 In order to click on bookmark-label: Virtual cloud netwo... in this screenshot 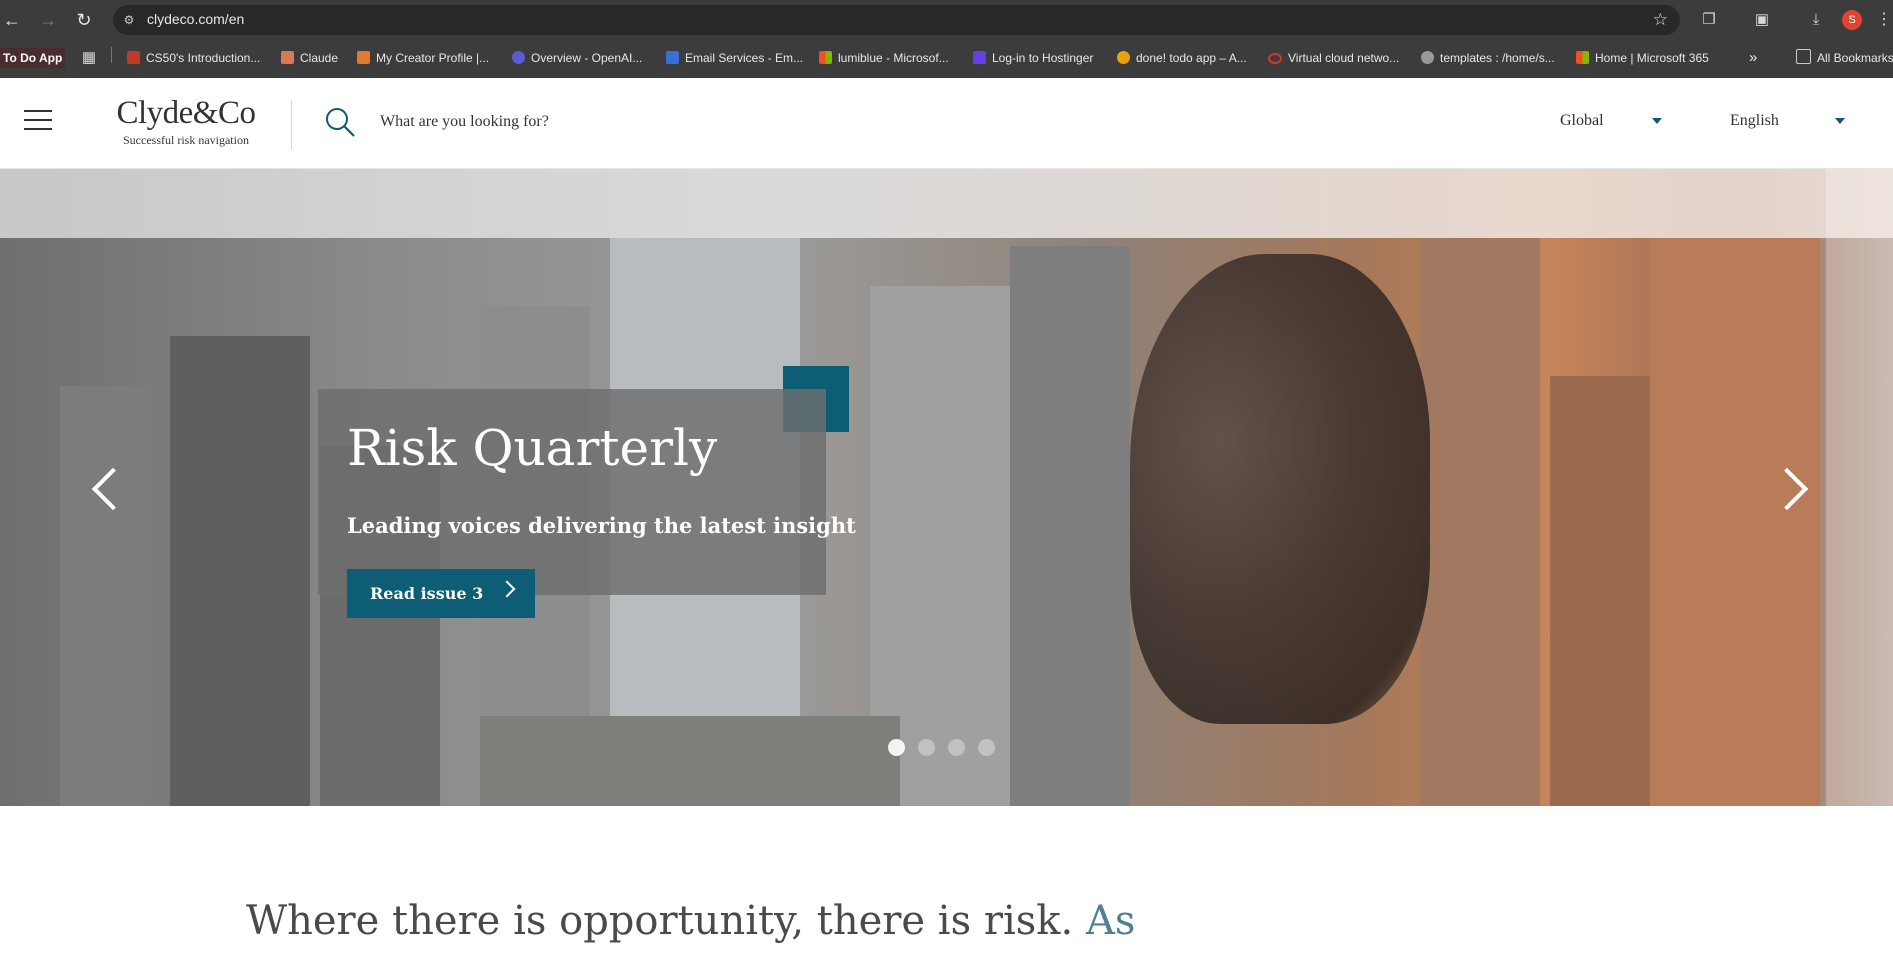, I will do `click(1344, 58)`.